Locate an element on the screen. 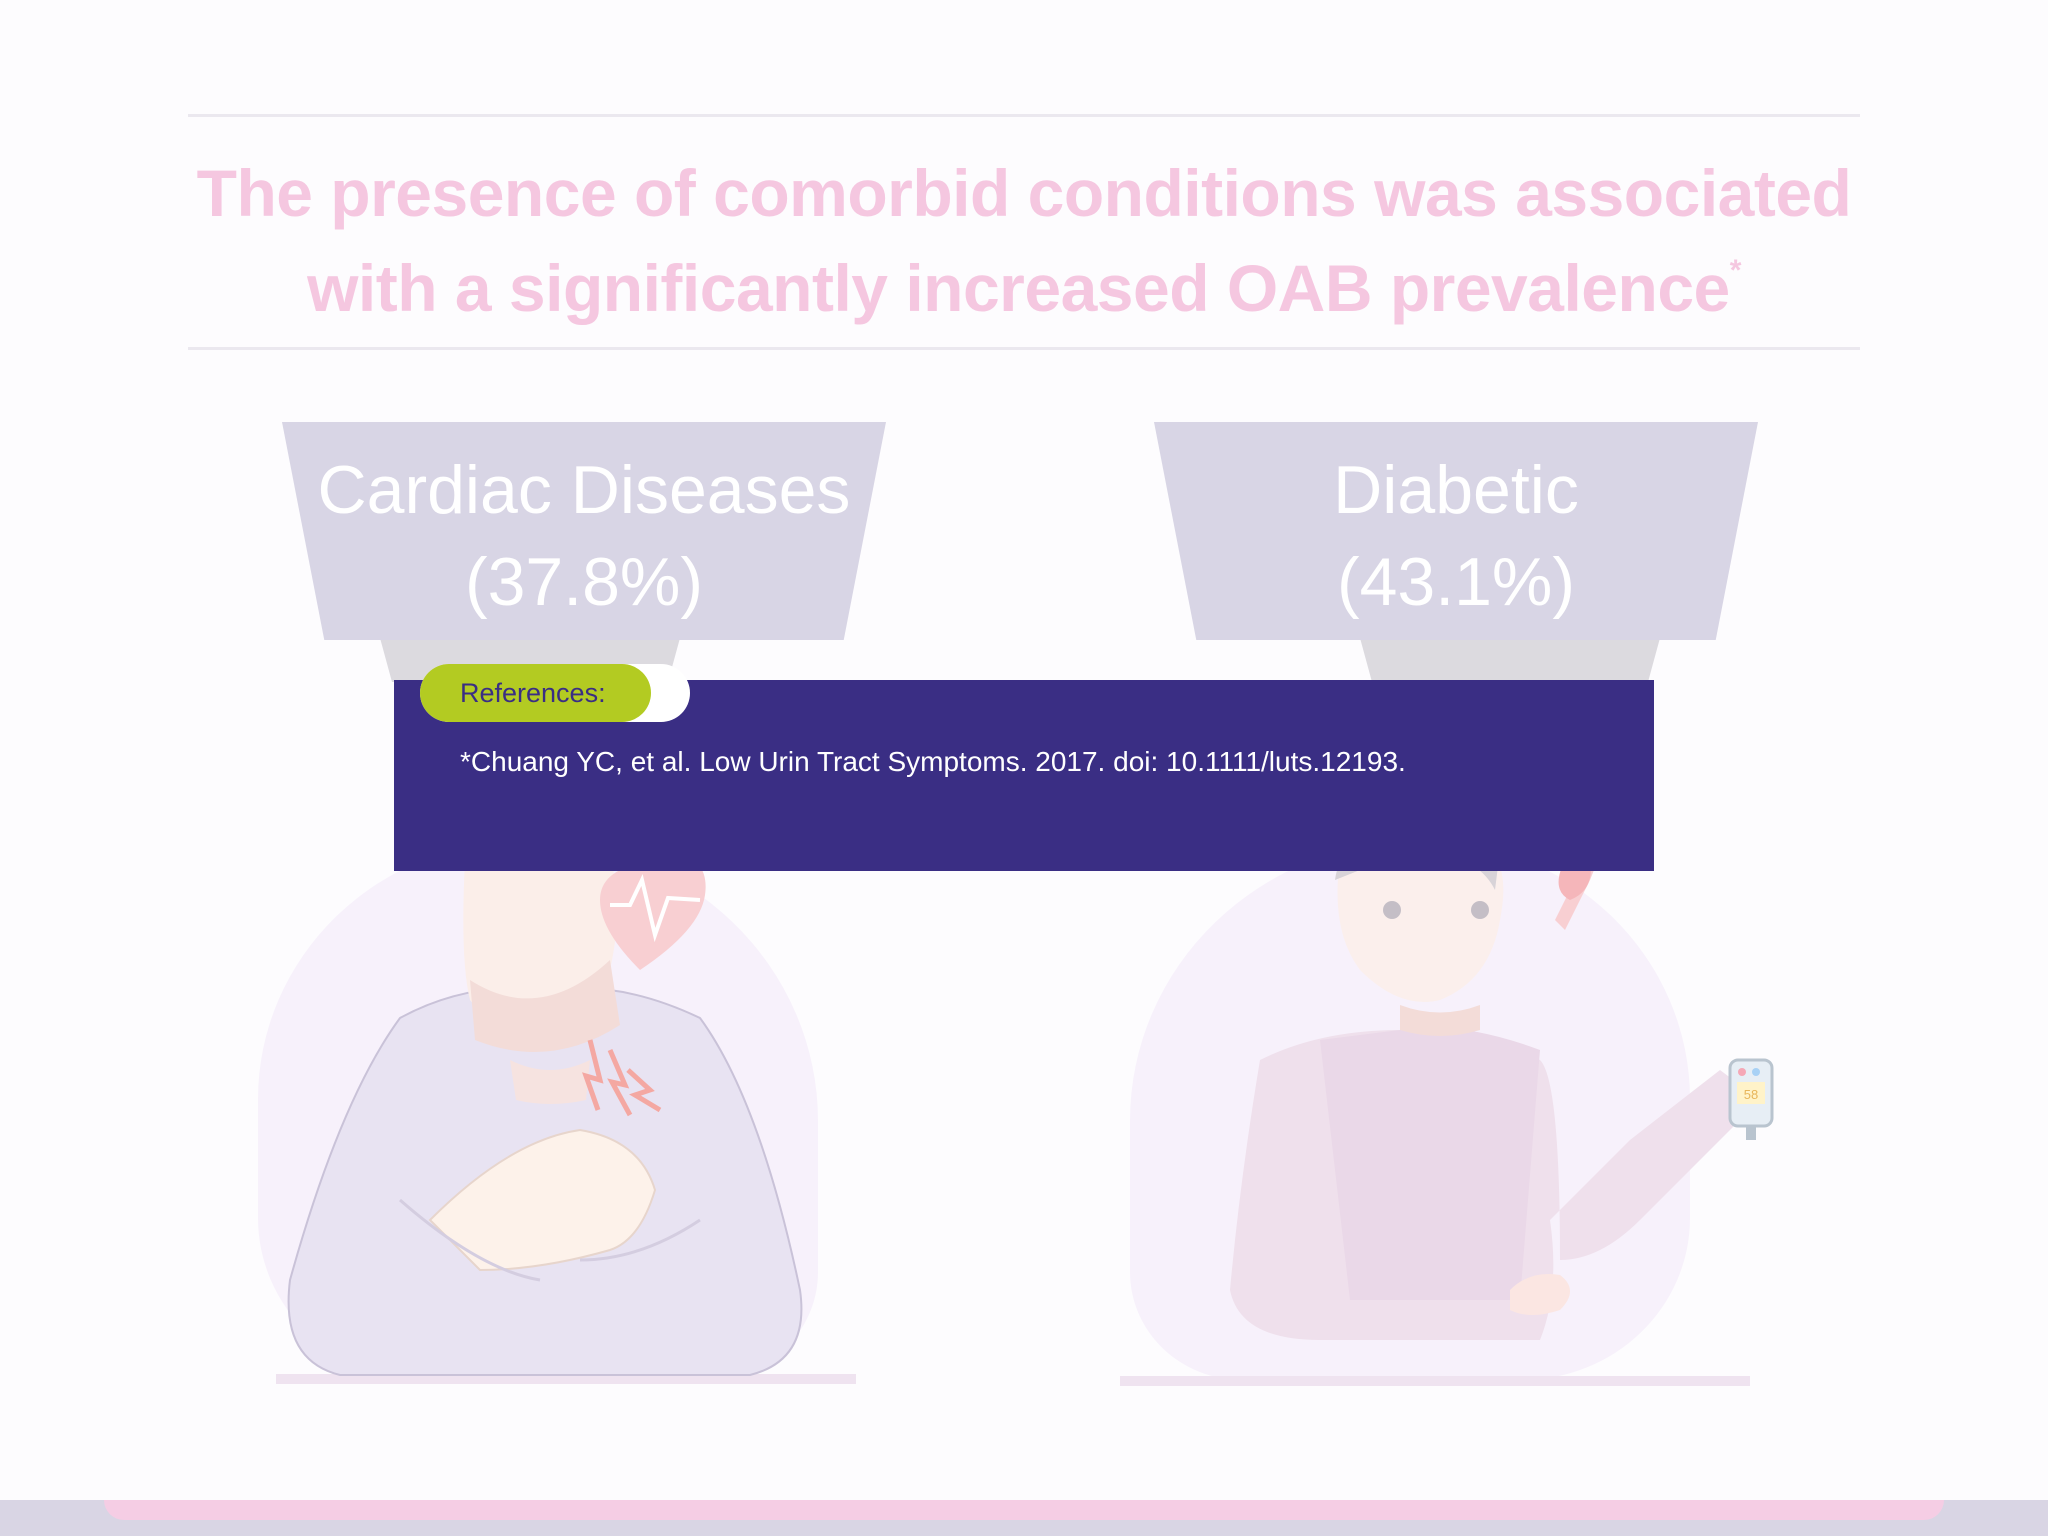  diabetic-stat-value: (43.1%) is located at coordinates (1456, 582).